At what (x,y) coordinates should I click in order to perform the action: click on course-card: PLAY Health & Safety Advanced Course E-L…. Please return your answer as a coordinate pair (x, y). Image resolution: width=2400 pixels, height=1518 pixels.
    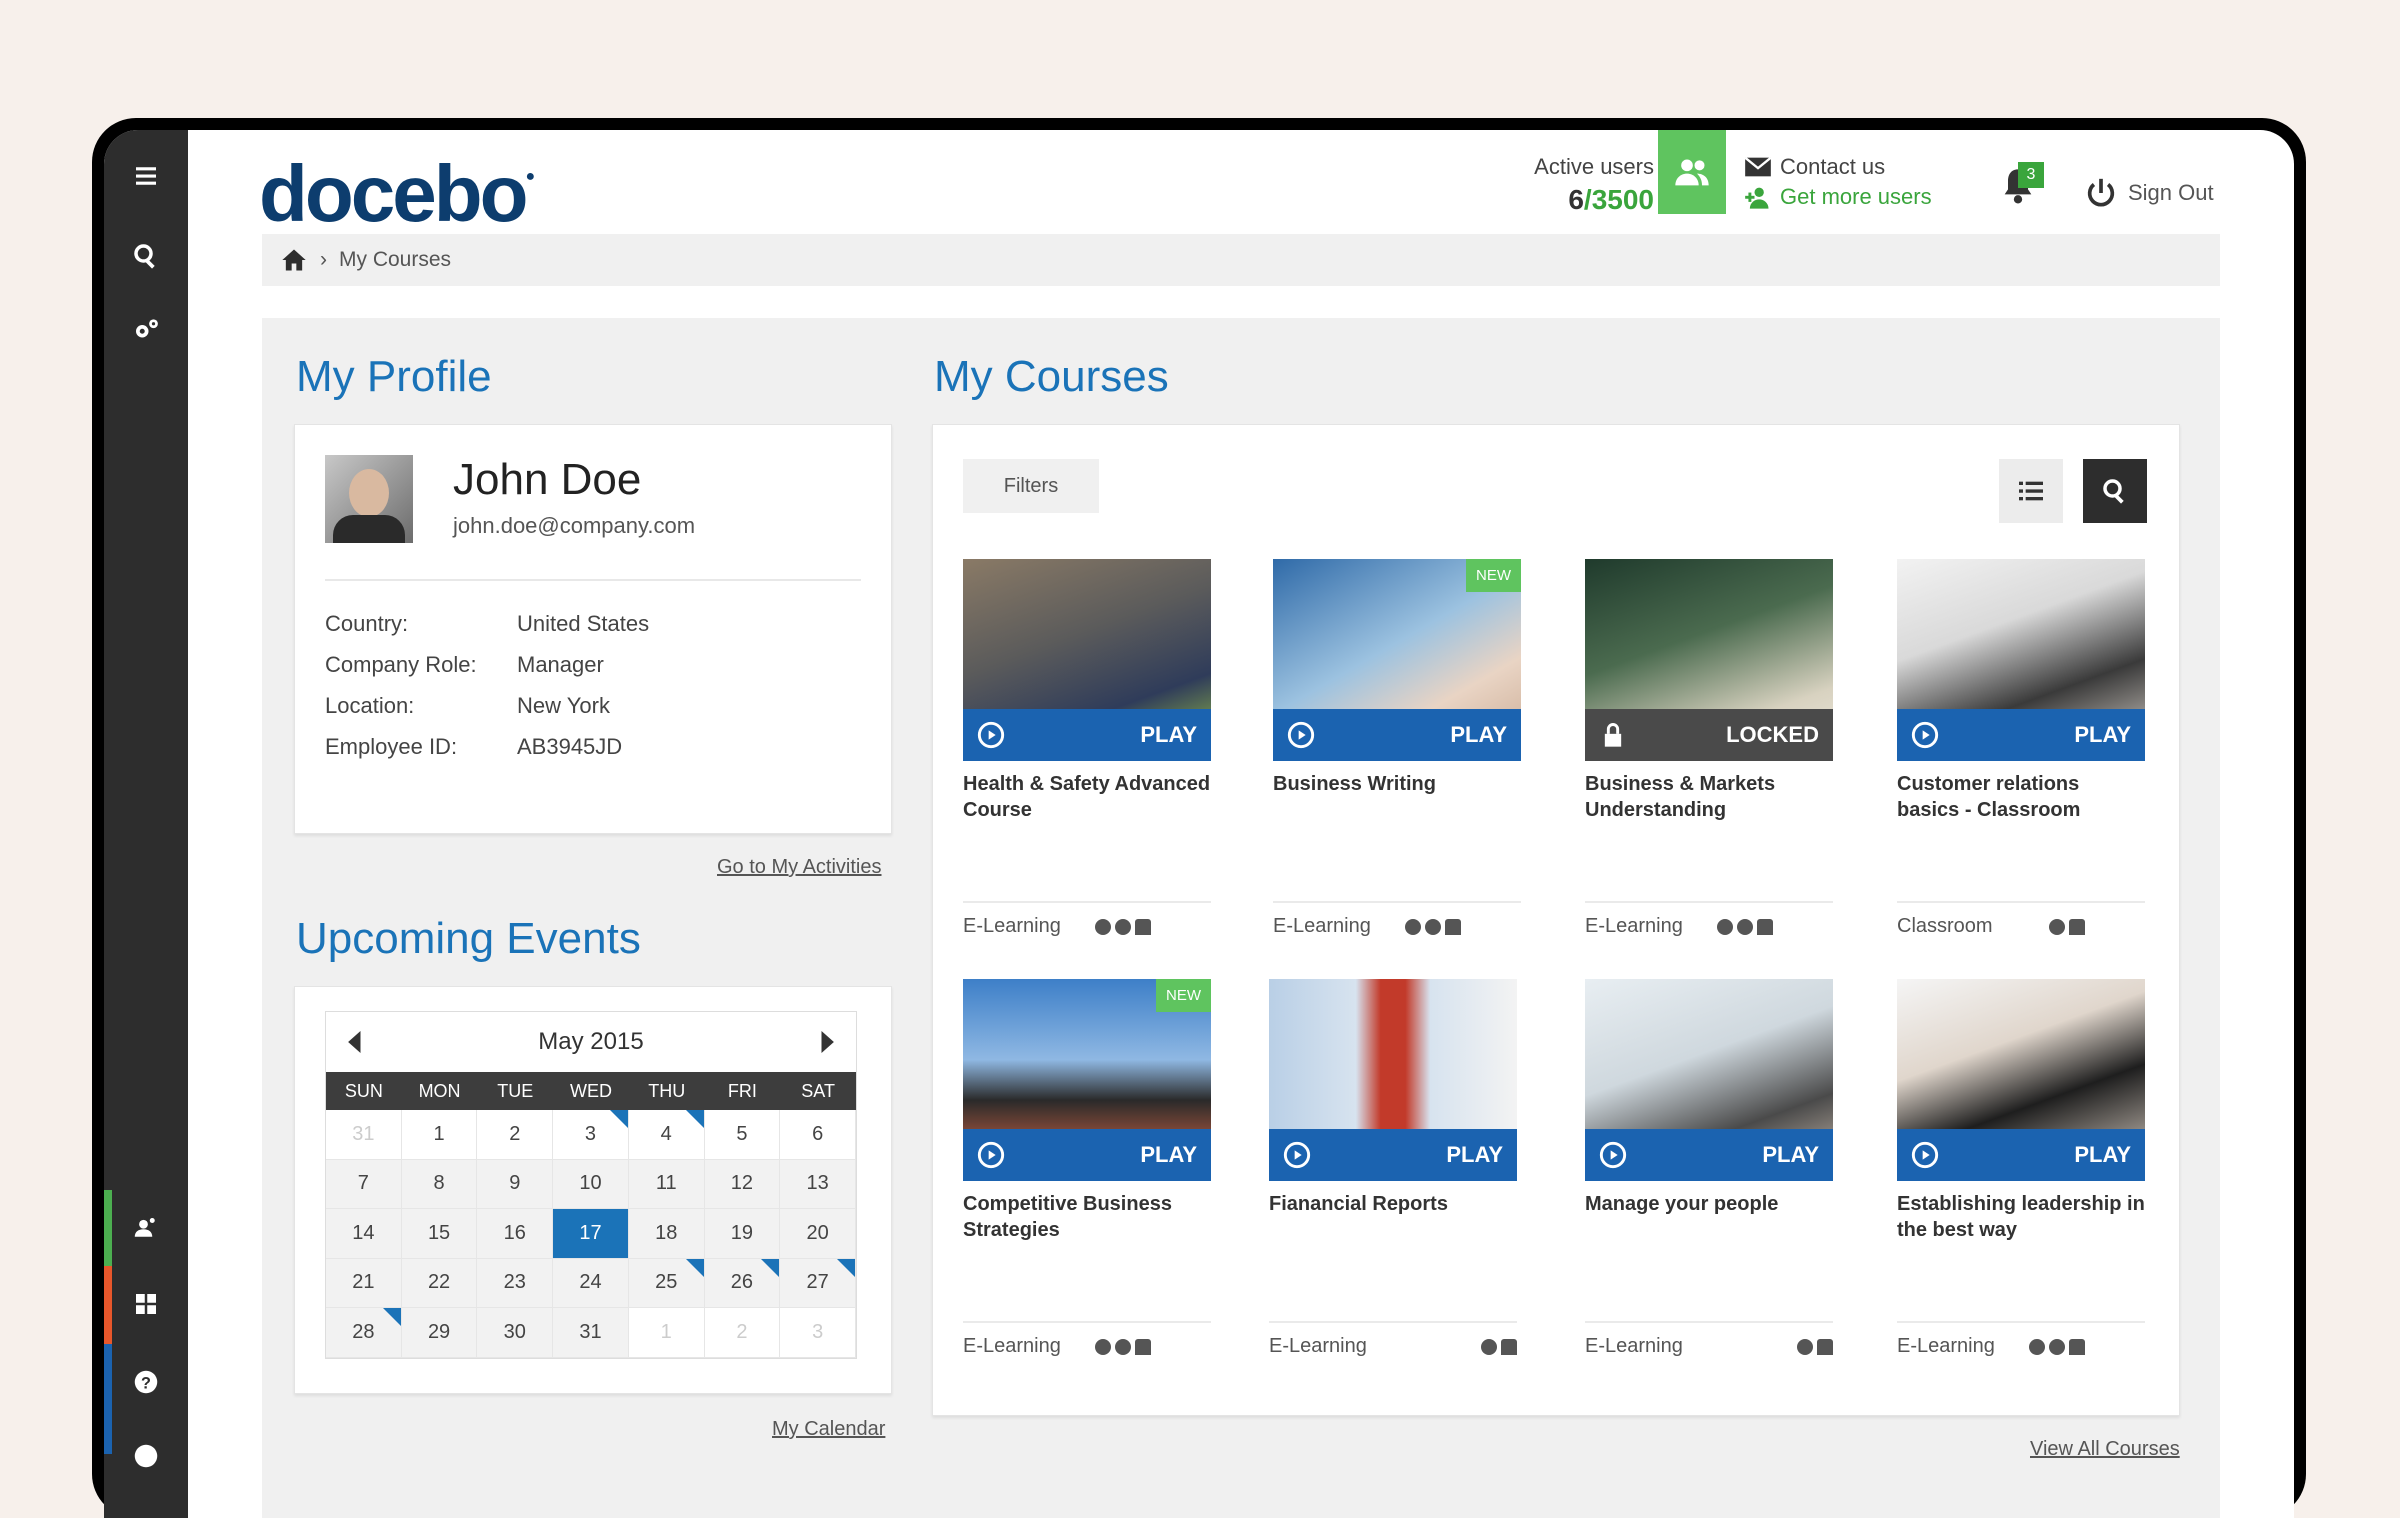
    Looking at the image, I should click on (1087, 748).